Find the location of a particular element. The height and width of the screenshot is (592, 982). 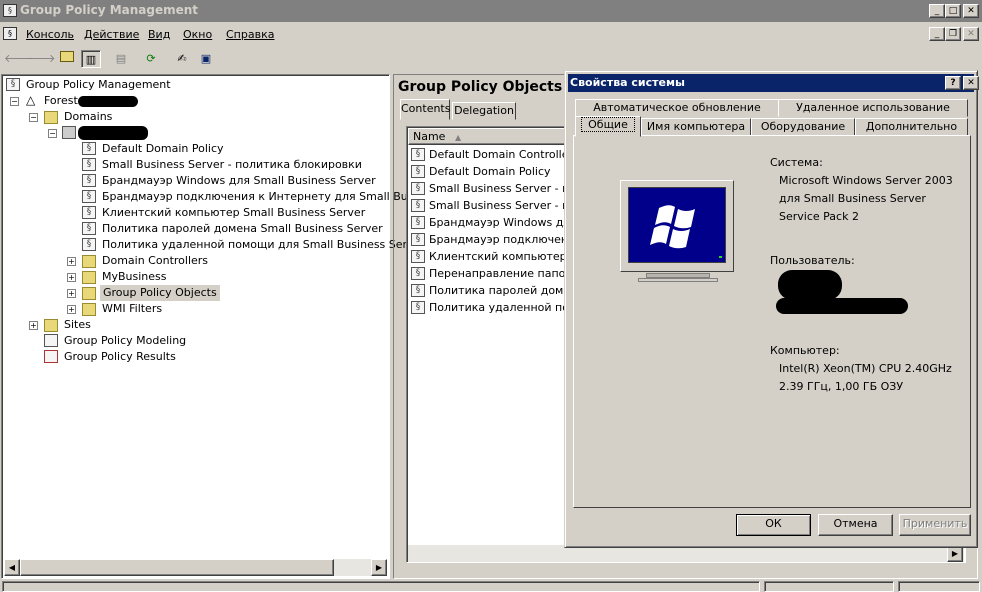

mdi-restore-icon: ❐ is located at coordinates (953, 34).